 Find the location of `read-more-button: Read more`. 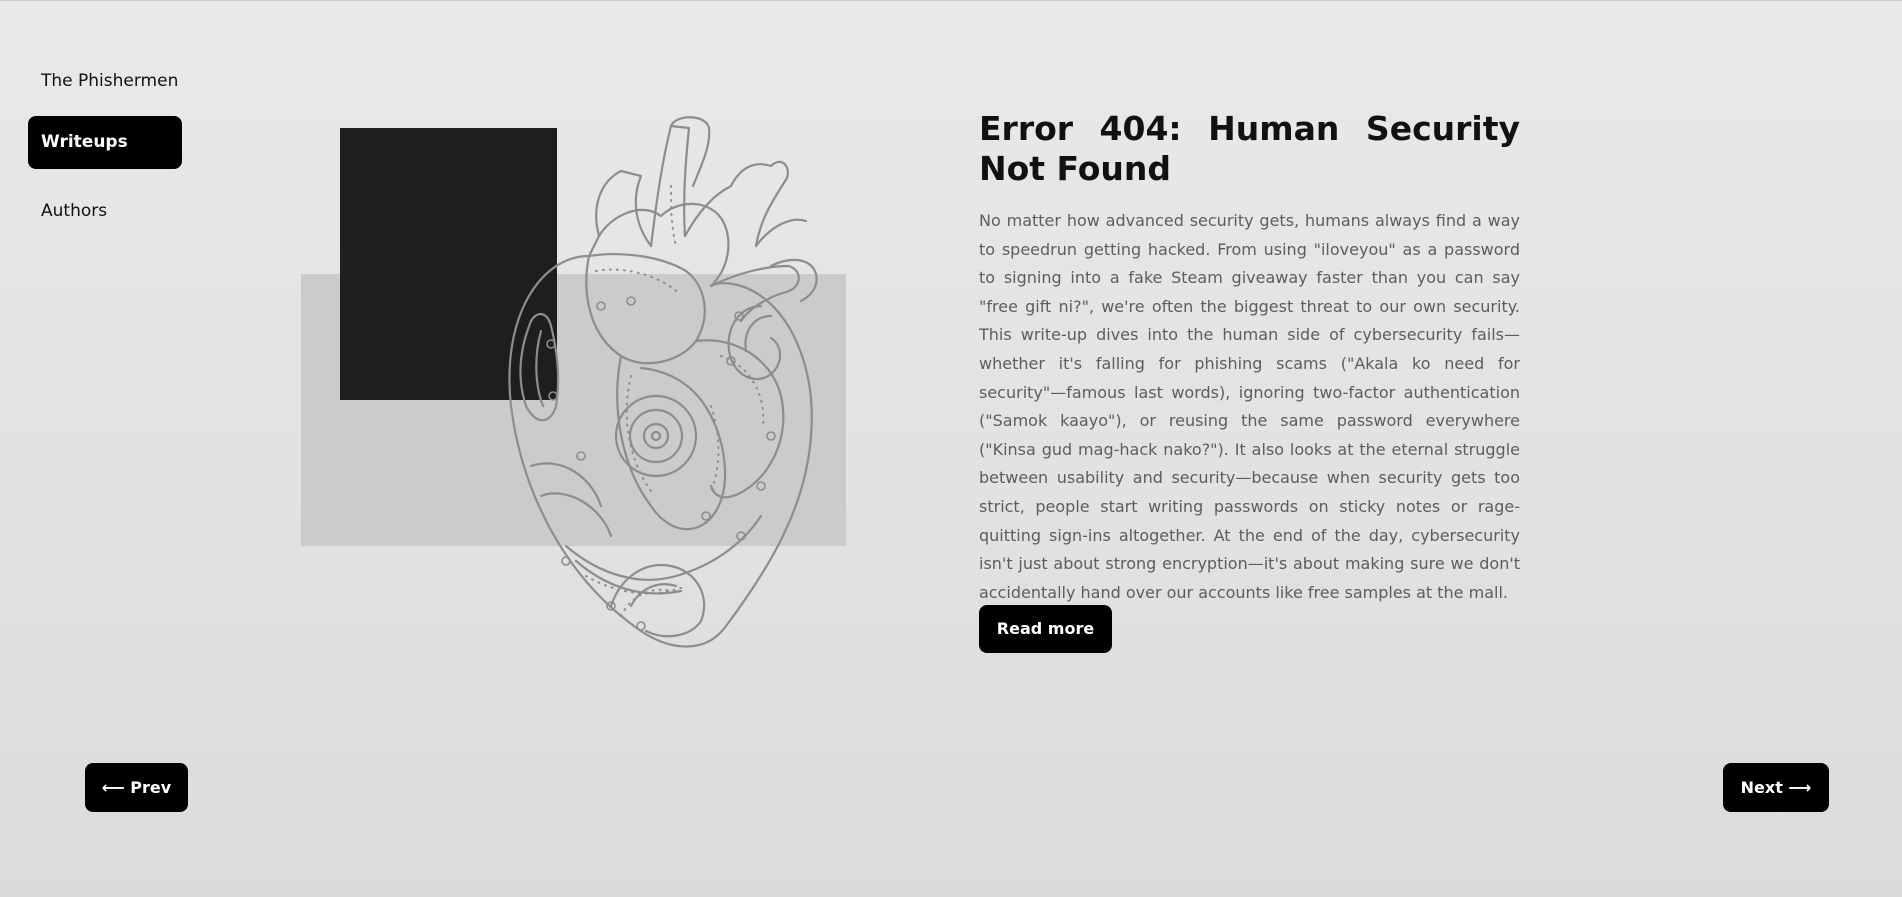

read-more-button: Read more is located at coordinates (1045, 629).